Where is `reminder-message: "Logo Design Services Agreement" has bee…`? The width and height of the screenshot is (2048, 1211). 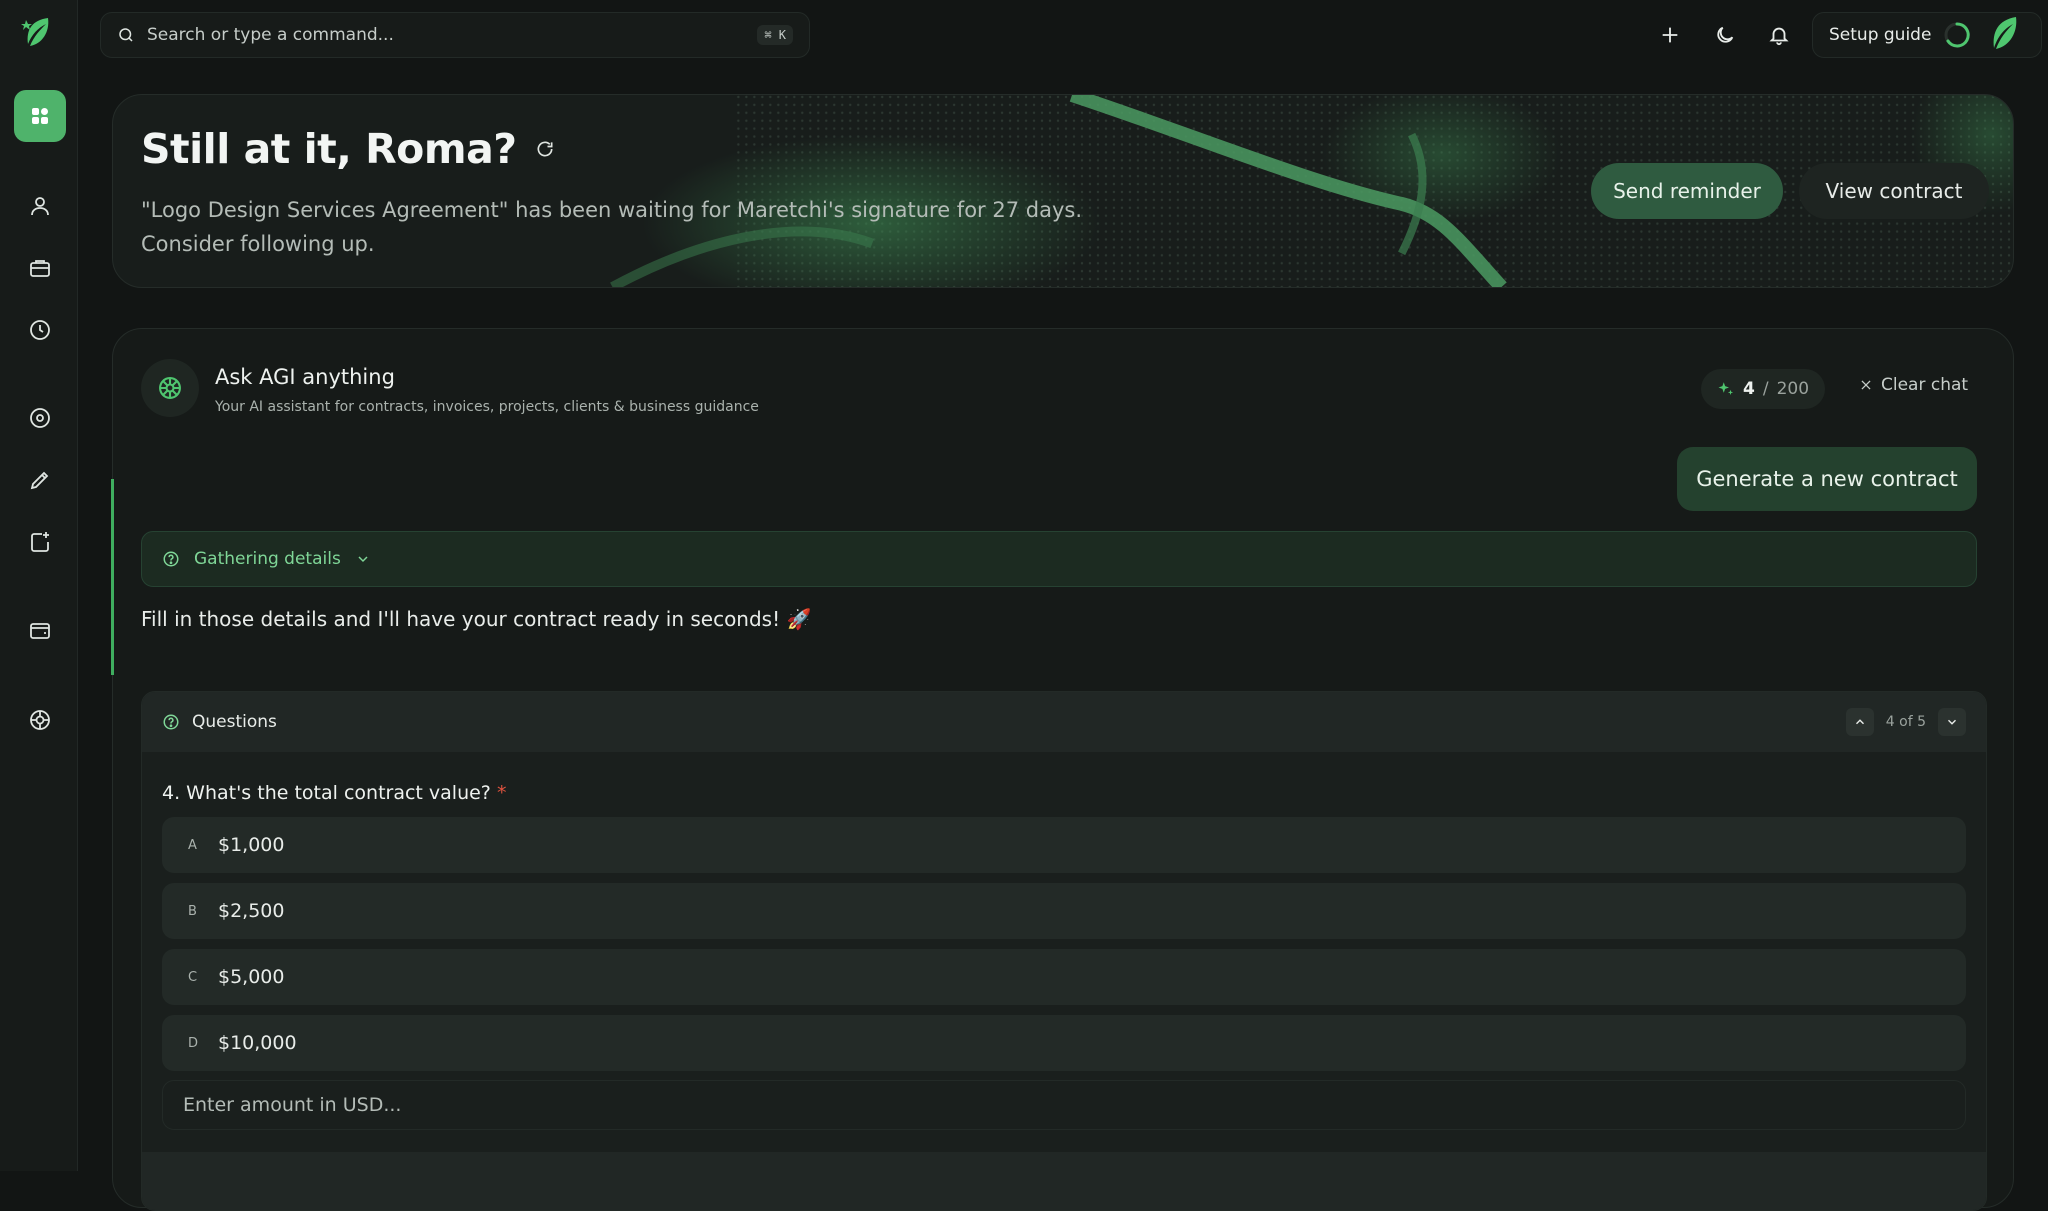
reminder-message: "Logo Design Services Agreement" has bee… is located at coordinates (612, 227).